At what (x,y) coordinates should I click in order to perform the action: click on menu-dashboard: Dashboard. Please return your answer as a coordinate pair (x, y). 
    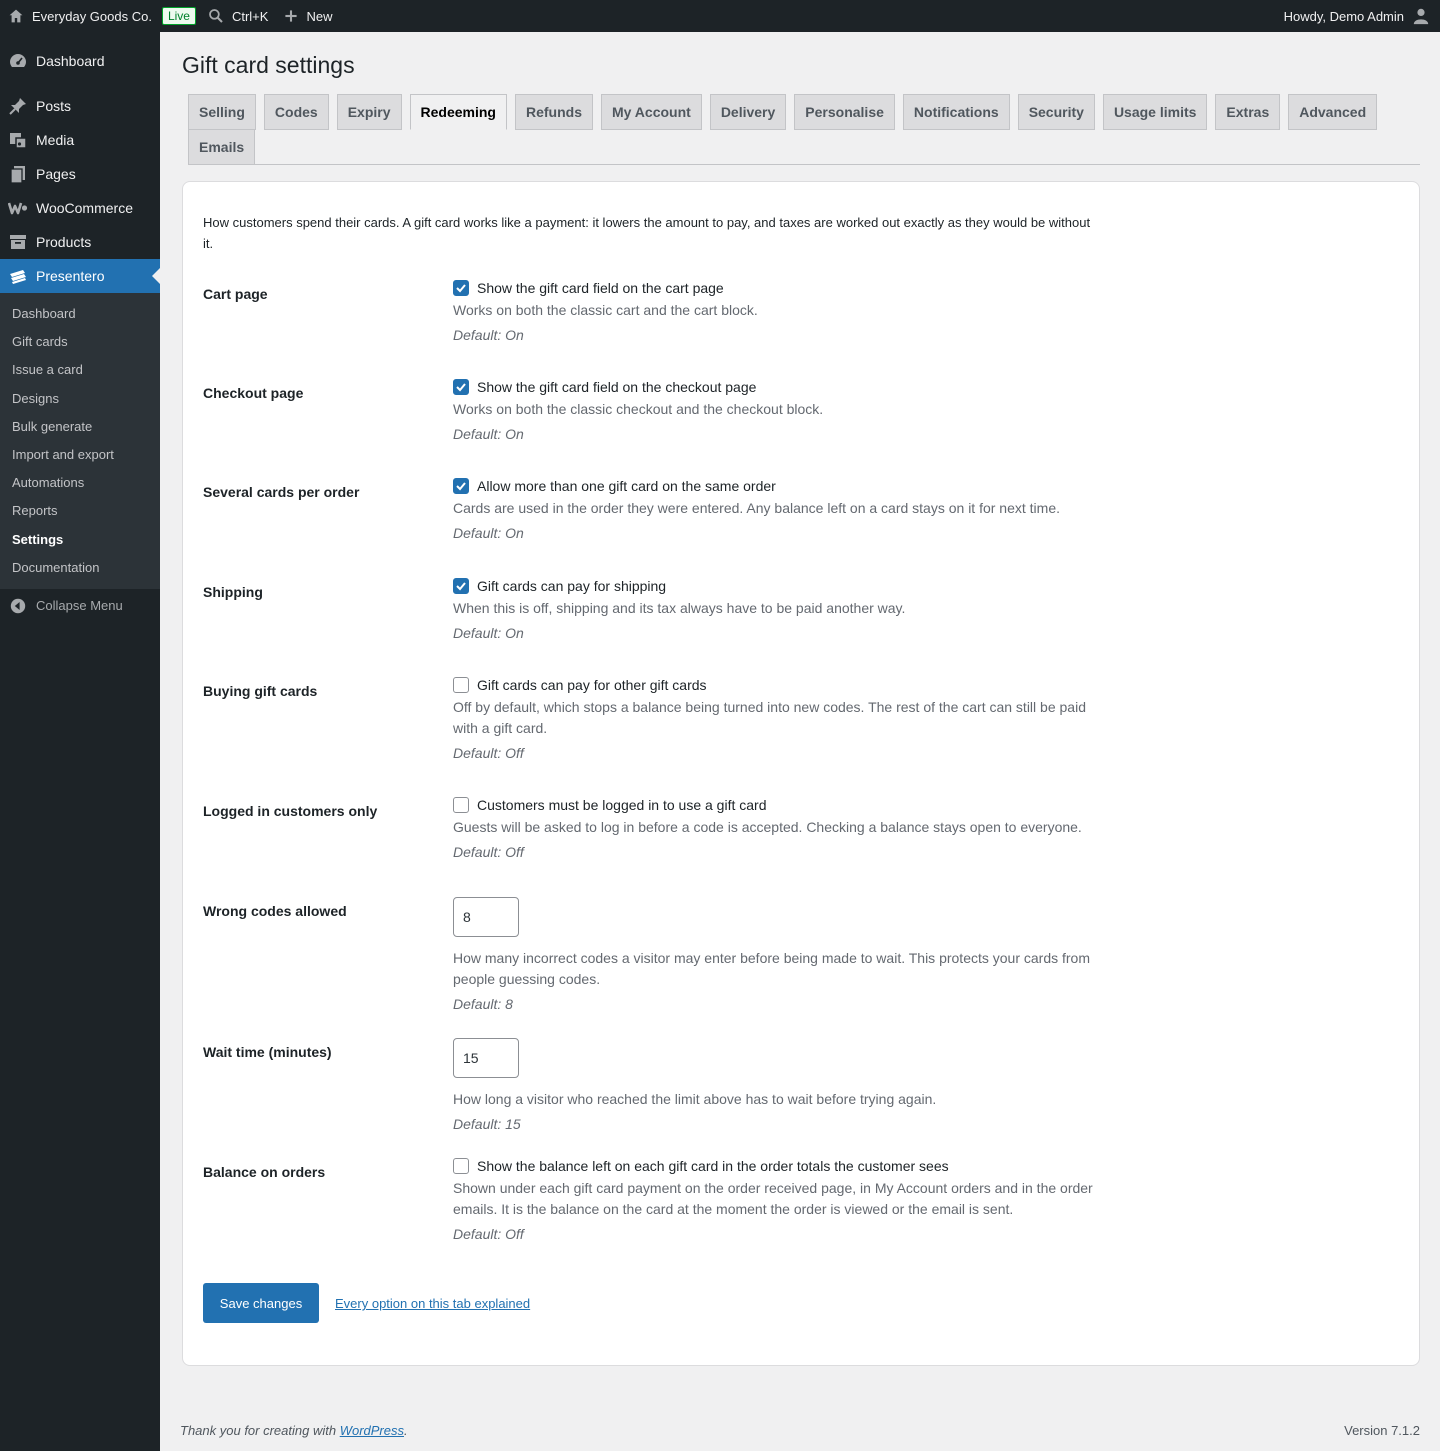
    Looking at the image, I should click on (80, 61).